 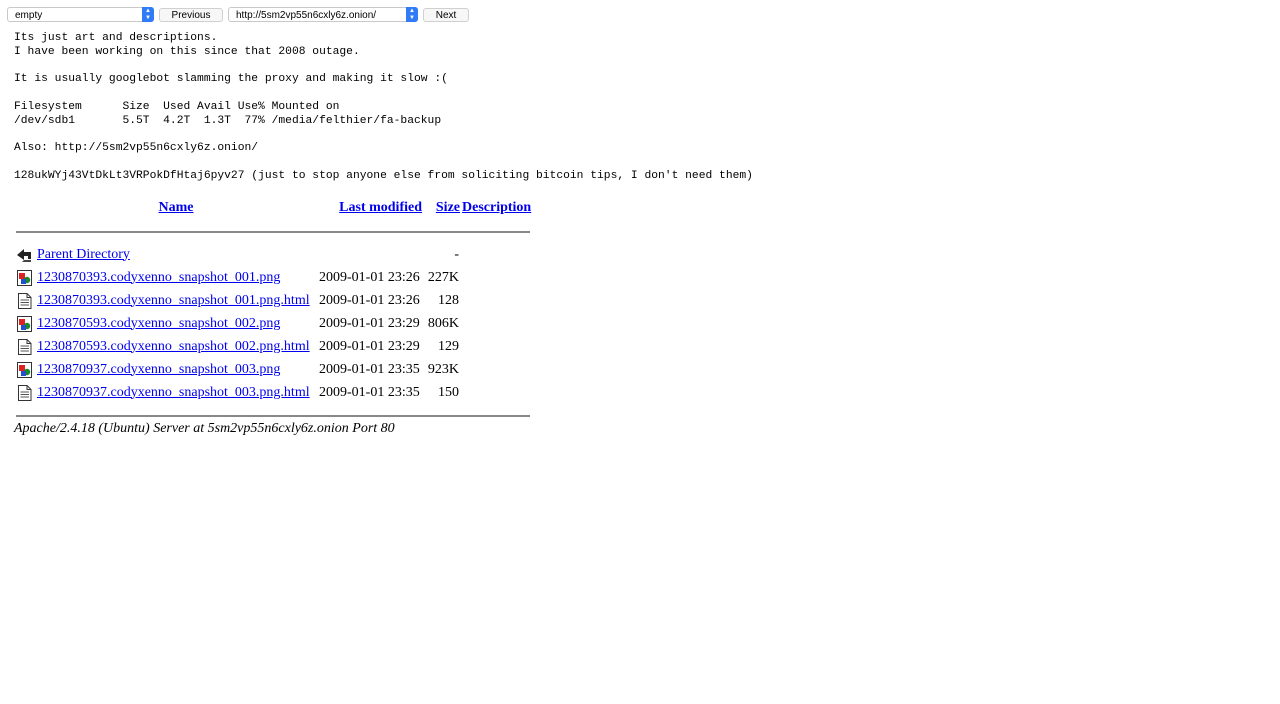 What do you see at coordinates (29, 15) in the screenshot?
I see `profile-select-value: empty` at bounding box center [29, 15].